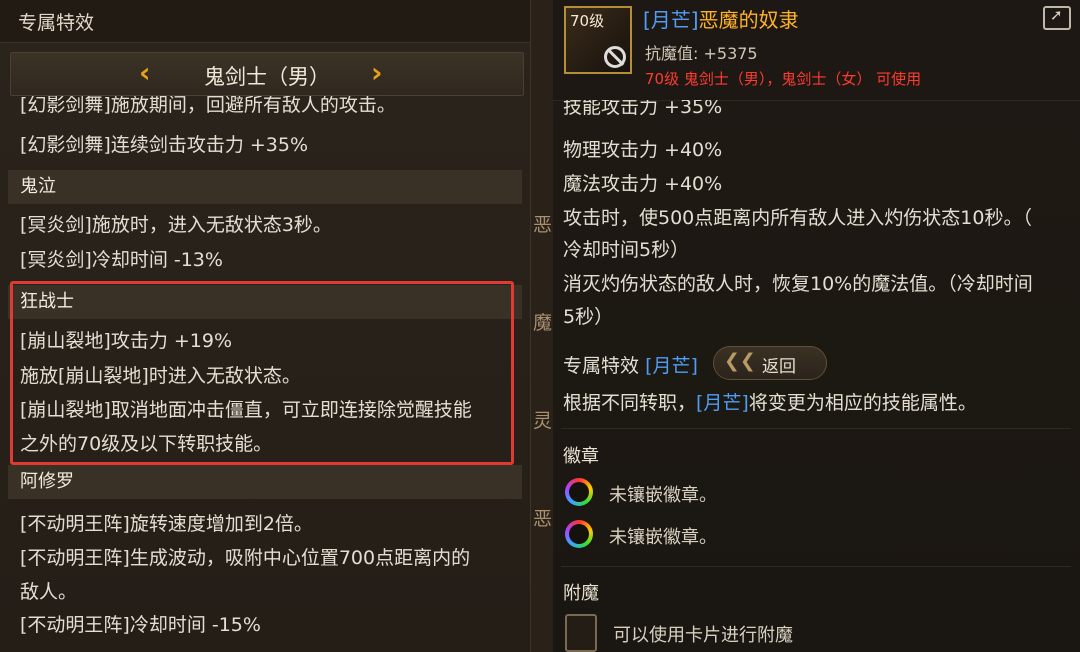  What do you see at coordinates (164, 145) in the screenshot?
I see `effect-line: [幻影剑舞]连续剑击攻击力 +35%` at bounding box center [164, 145].